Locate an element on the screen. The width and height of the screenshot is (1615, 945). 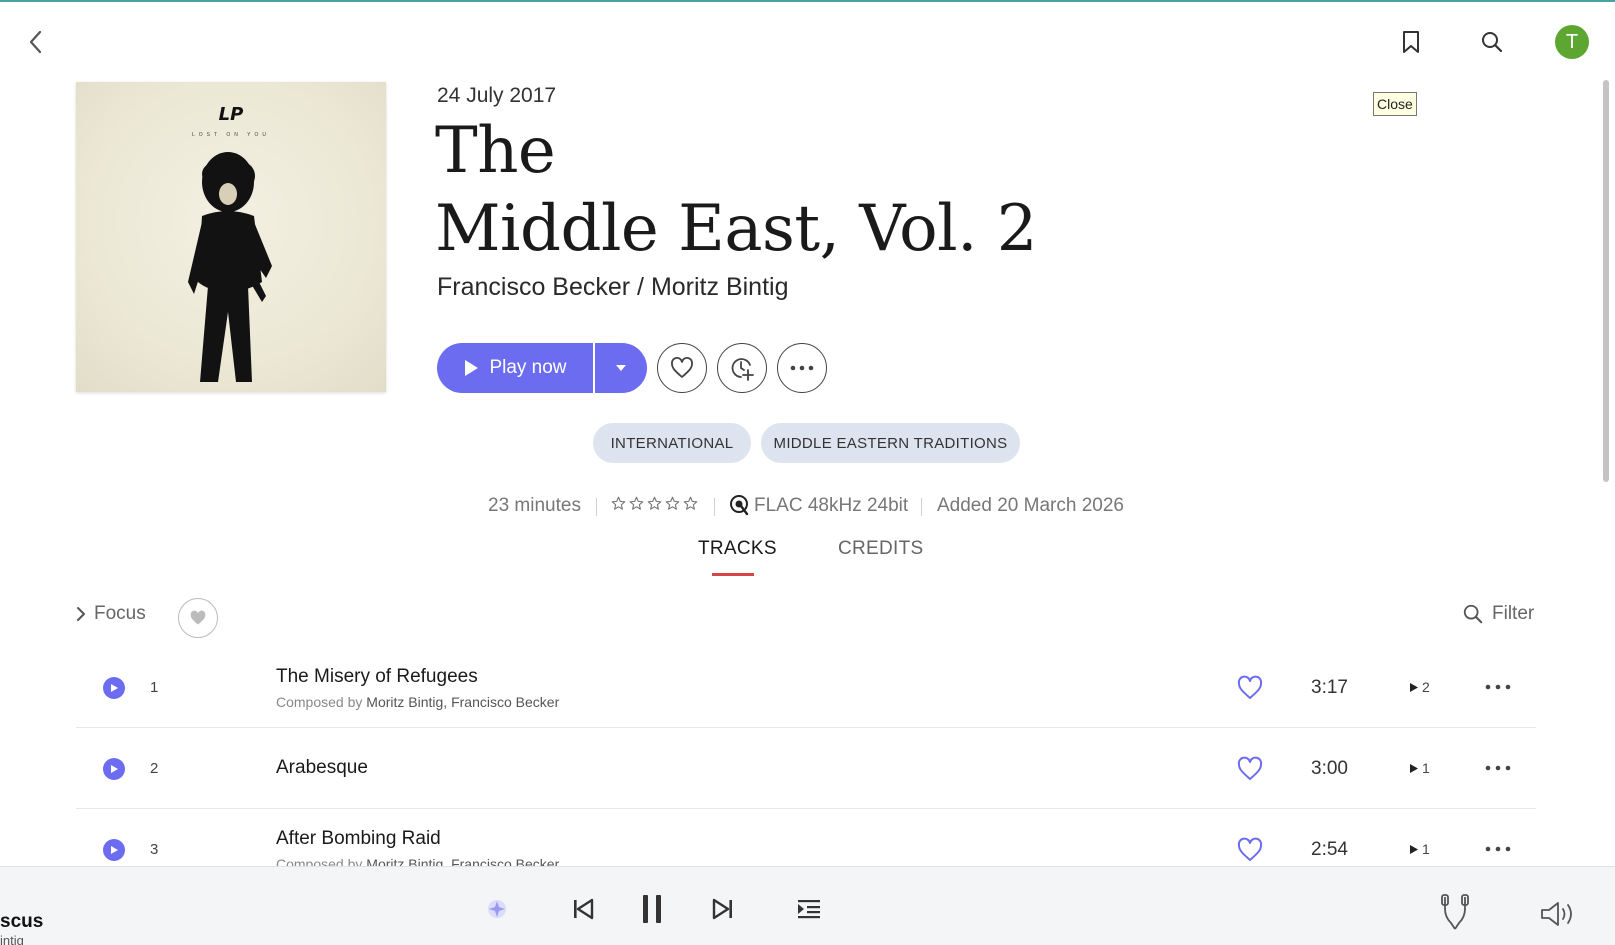
volume-icon is located at coordinates (1556, 914).